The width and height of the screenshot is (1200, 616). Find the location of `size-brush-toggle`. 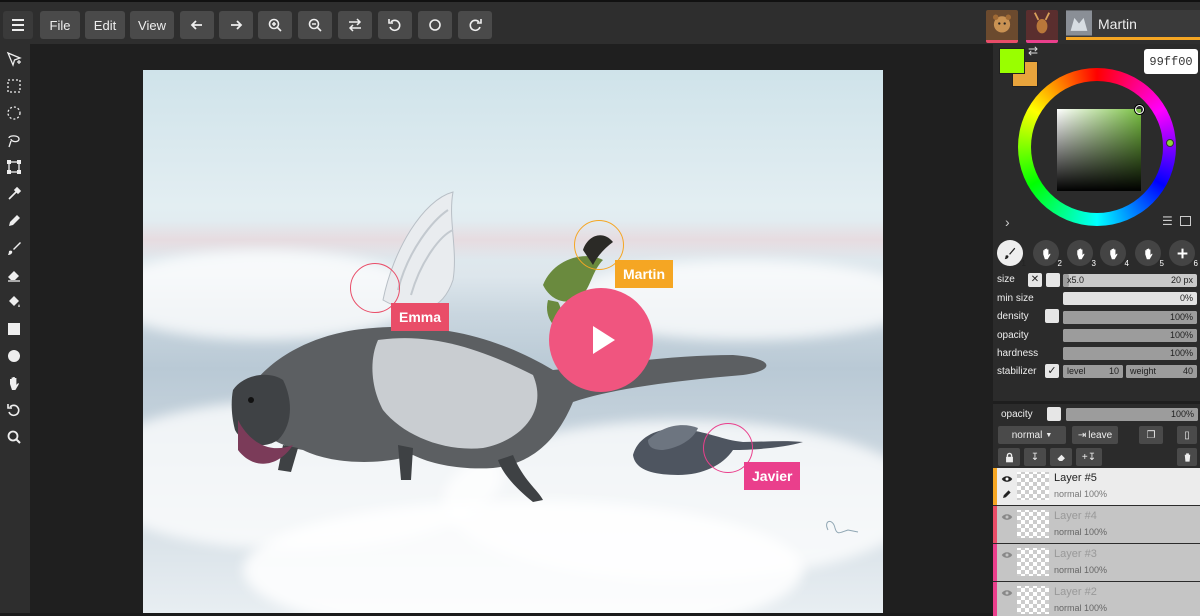

size-brush-toggle is located at coordinates (1053, 280).